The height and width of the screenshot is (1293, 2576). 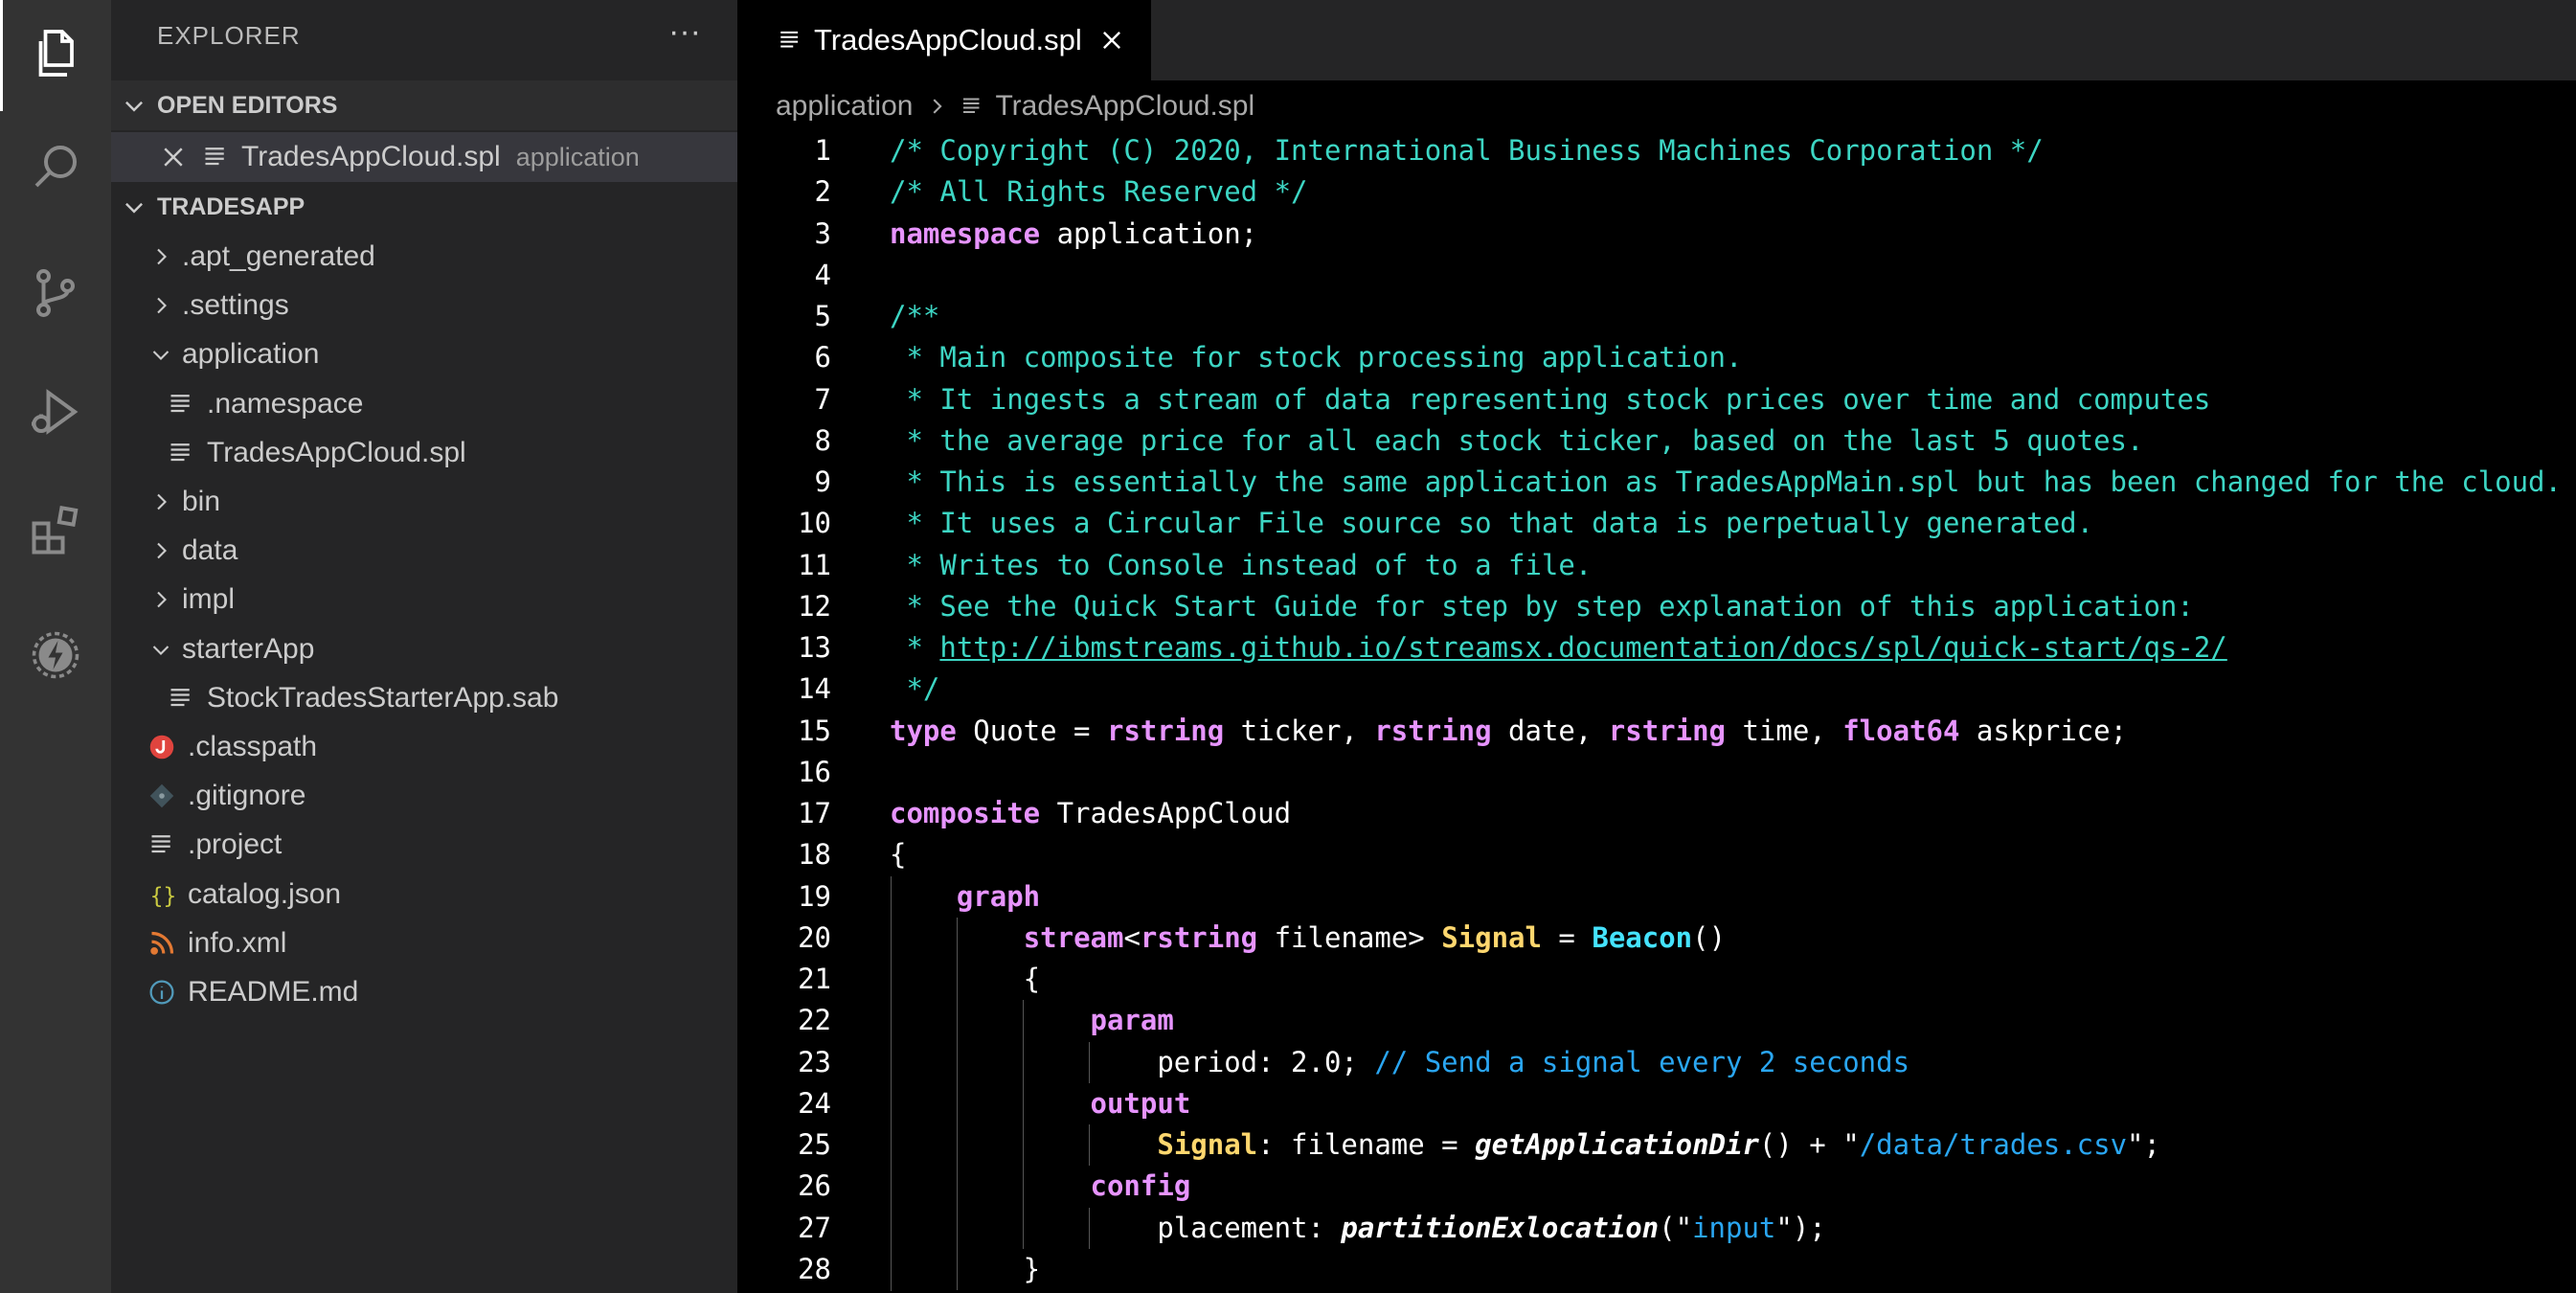 I want to click on editor-tab-bar: TradesAppCloud.spl, so click(x=1656, y=40).